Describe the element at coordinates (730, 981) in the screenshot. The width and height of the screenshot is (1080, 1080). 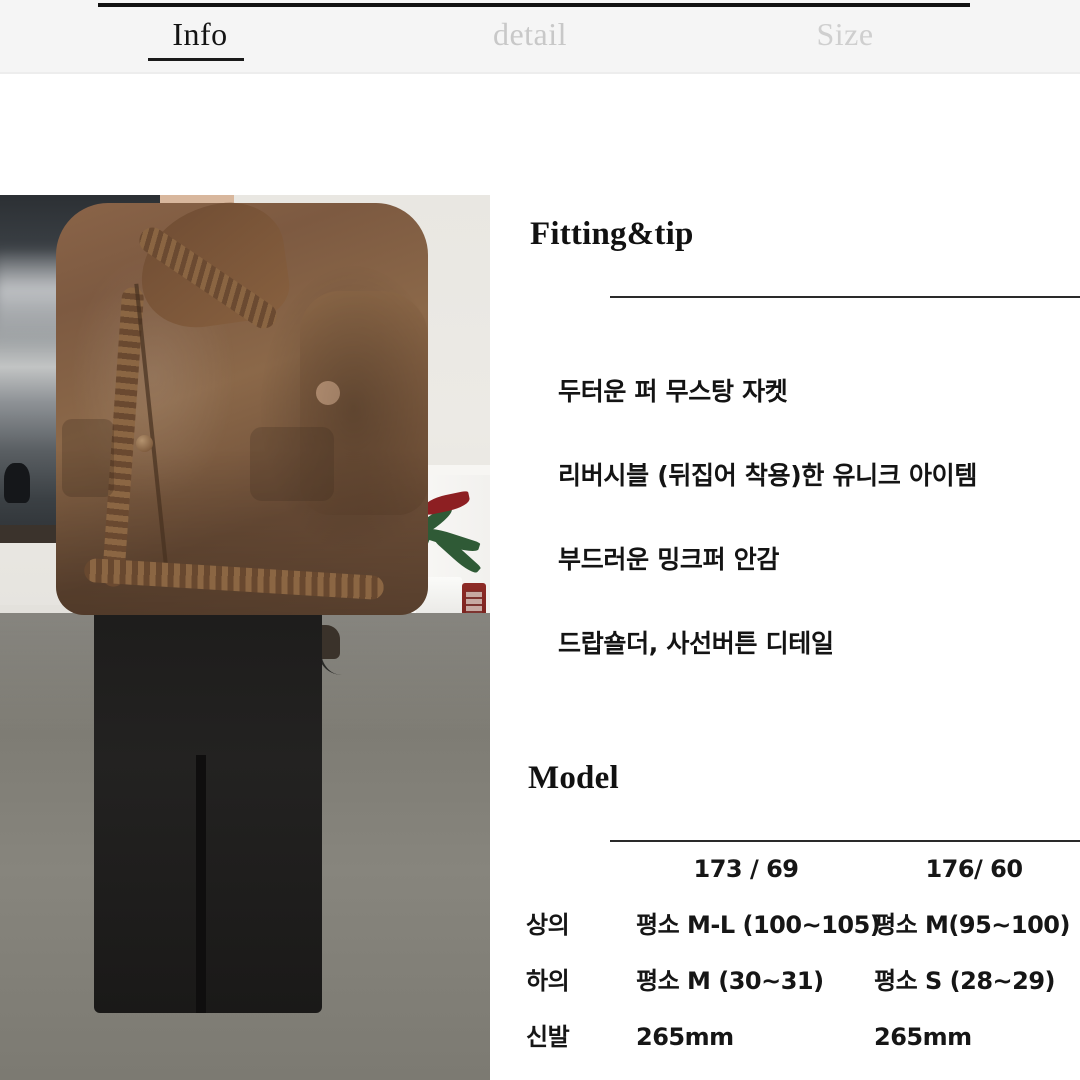
I see `row-value-a: 평소 M (30~31)` at that location.